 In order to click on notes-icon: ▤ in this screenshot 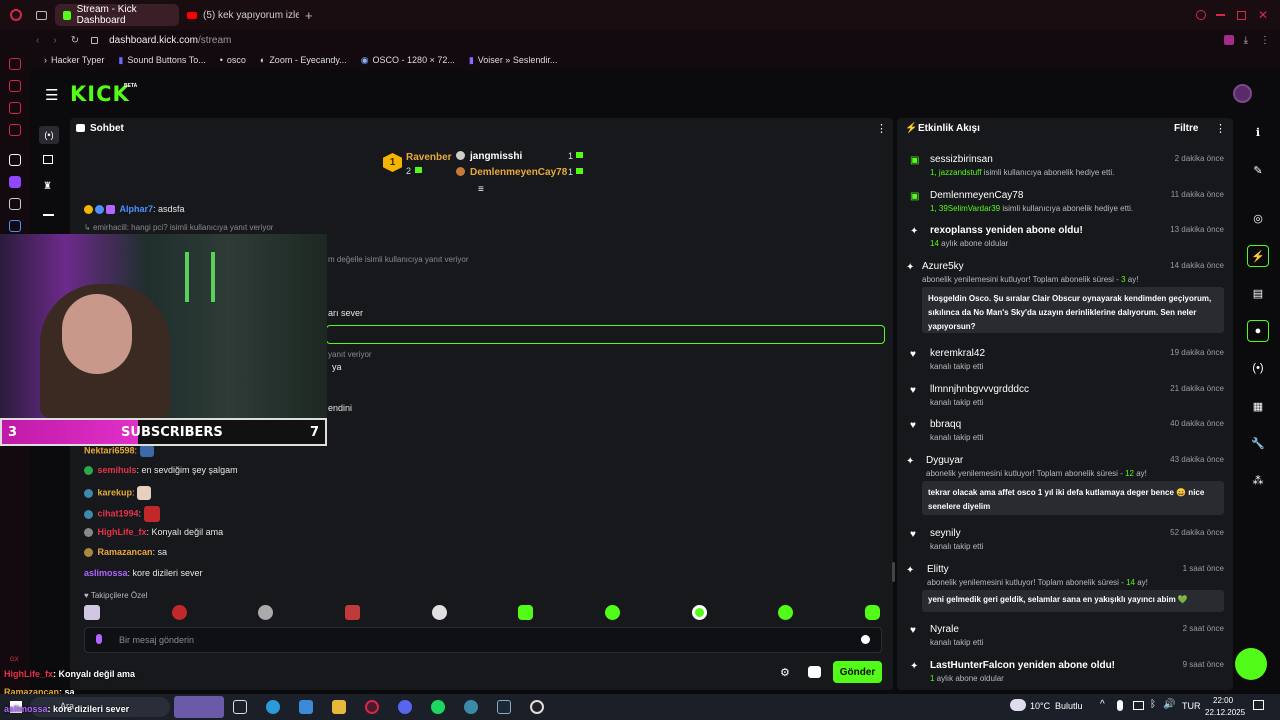, I will do `click(1258, 293)`.